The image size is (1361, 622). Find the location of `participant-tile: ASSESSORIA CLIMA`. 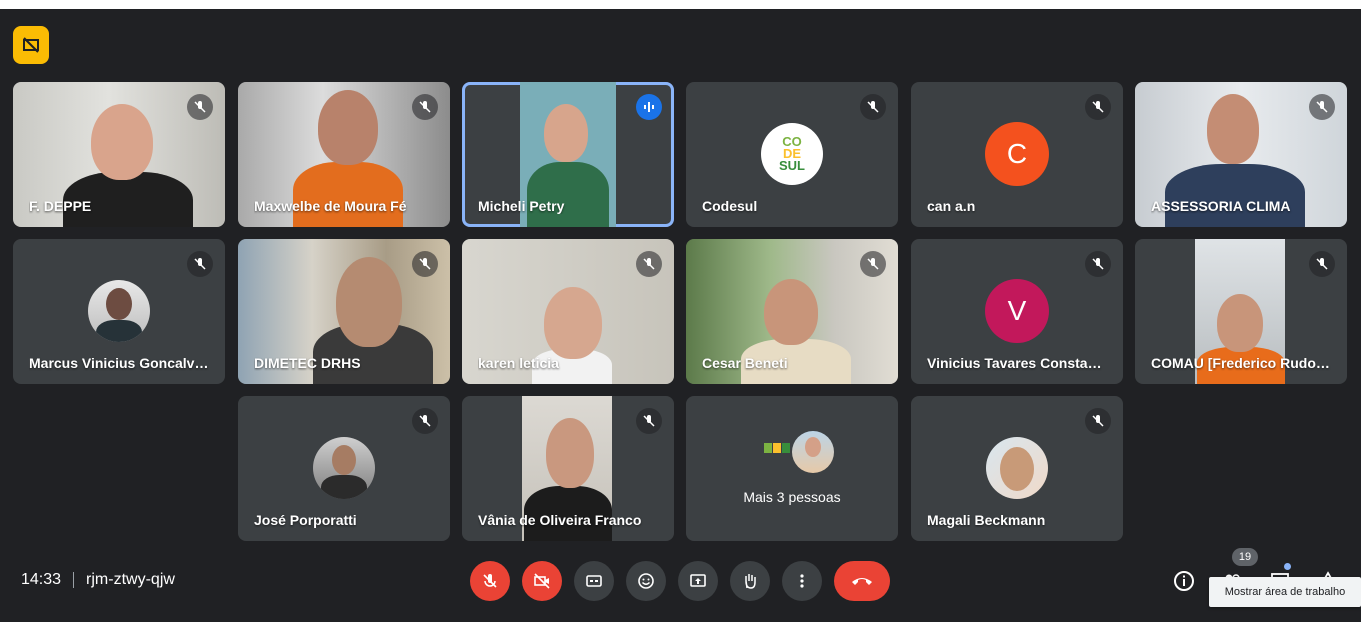

participant-tile: ASSESSORIA CLIMA is located at coordinates (1241, 154).